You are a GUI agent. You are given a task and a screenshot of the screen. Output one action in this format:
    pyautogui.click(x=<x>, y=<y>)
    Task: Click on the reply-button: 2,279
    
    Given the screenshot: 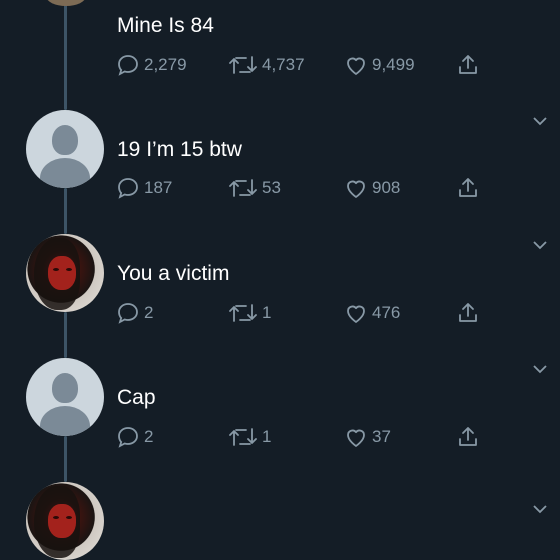 What is the action you would take?
    pyautogui.click(x=151, y=65)
    